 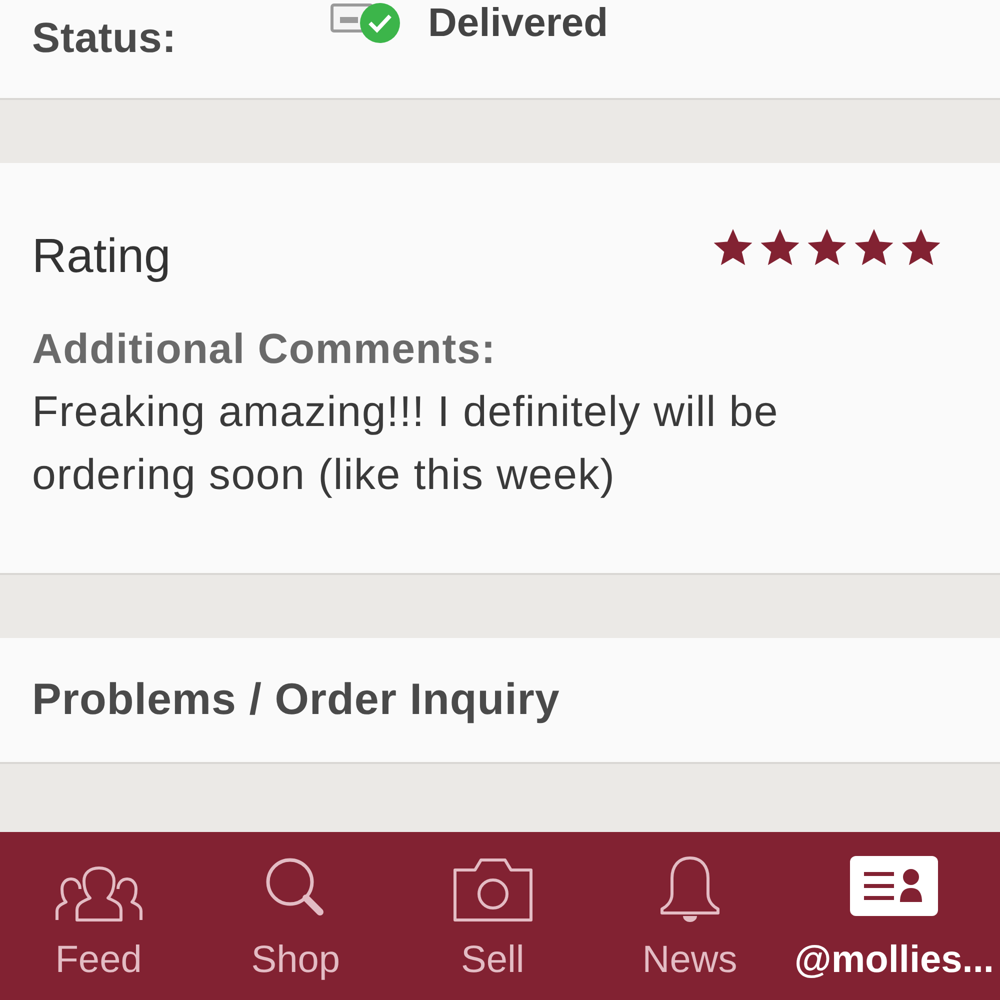 What do you see at coordinates (518, 23) in the screenshot?
I see `status-value: Delivered` at bounding box center [518, 23].